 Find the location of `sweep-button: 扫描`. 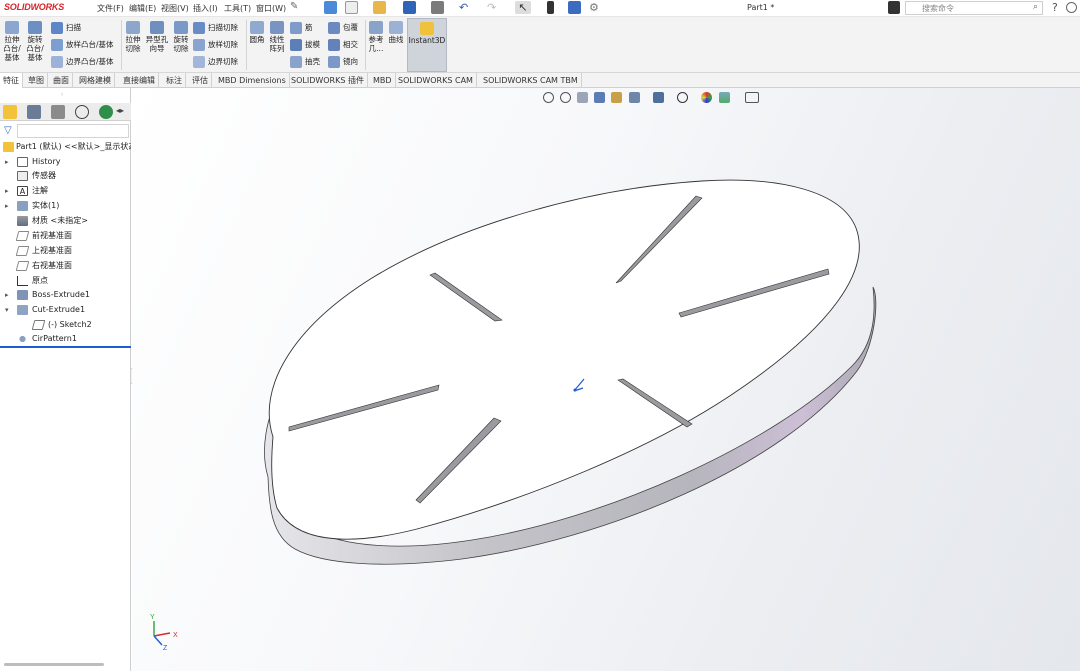

sweep-button: 扫描 is located at coordinates (66, 28).